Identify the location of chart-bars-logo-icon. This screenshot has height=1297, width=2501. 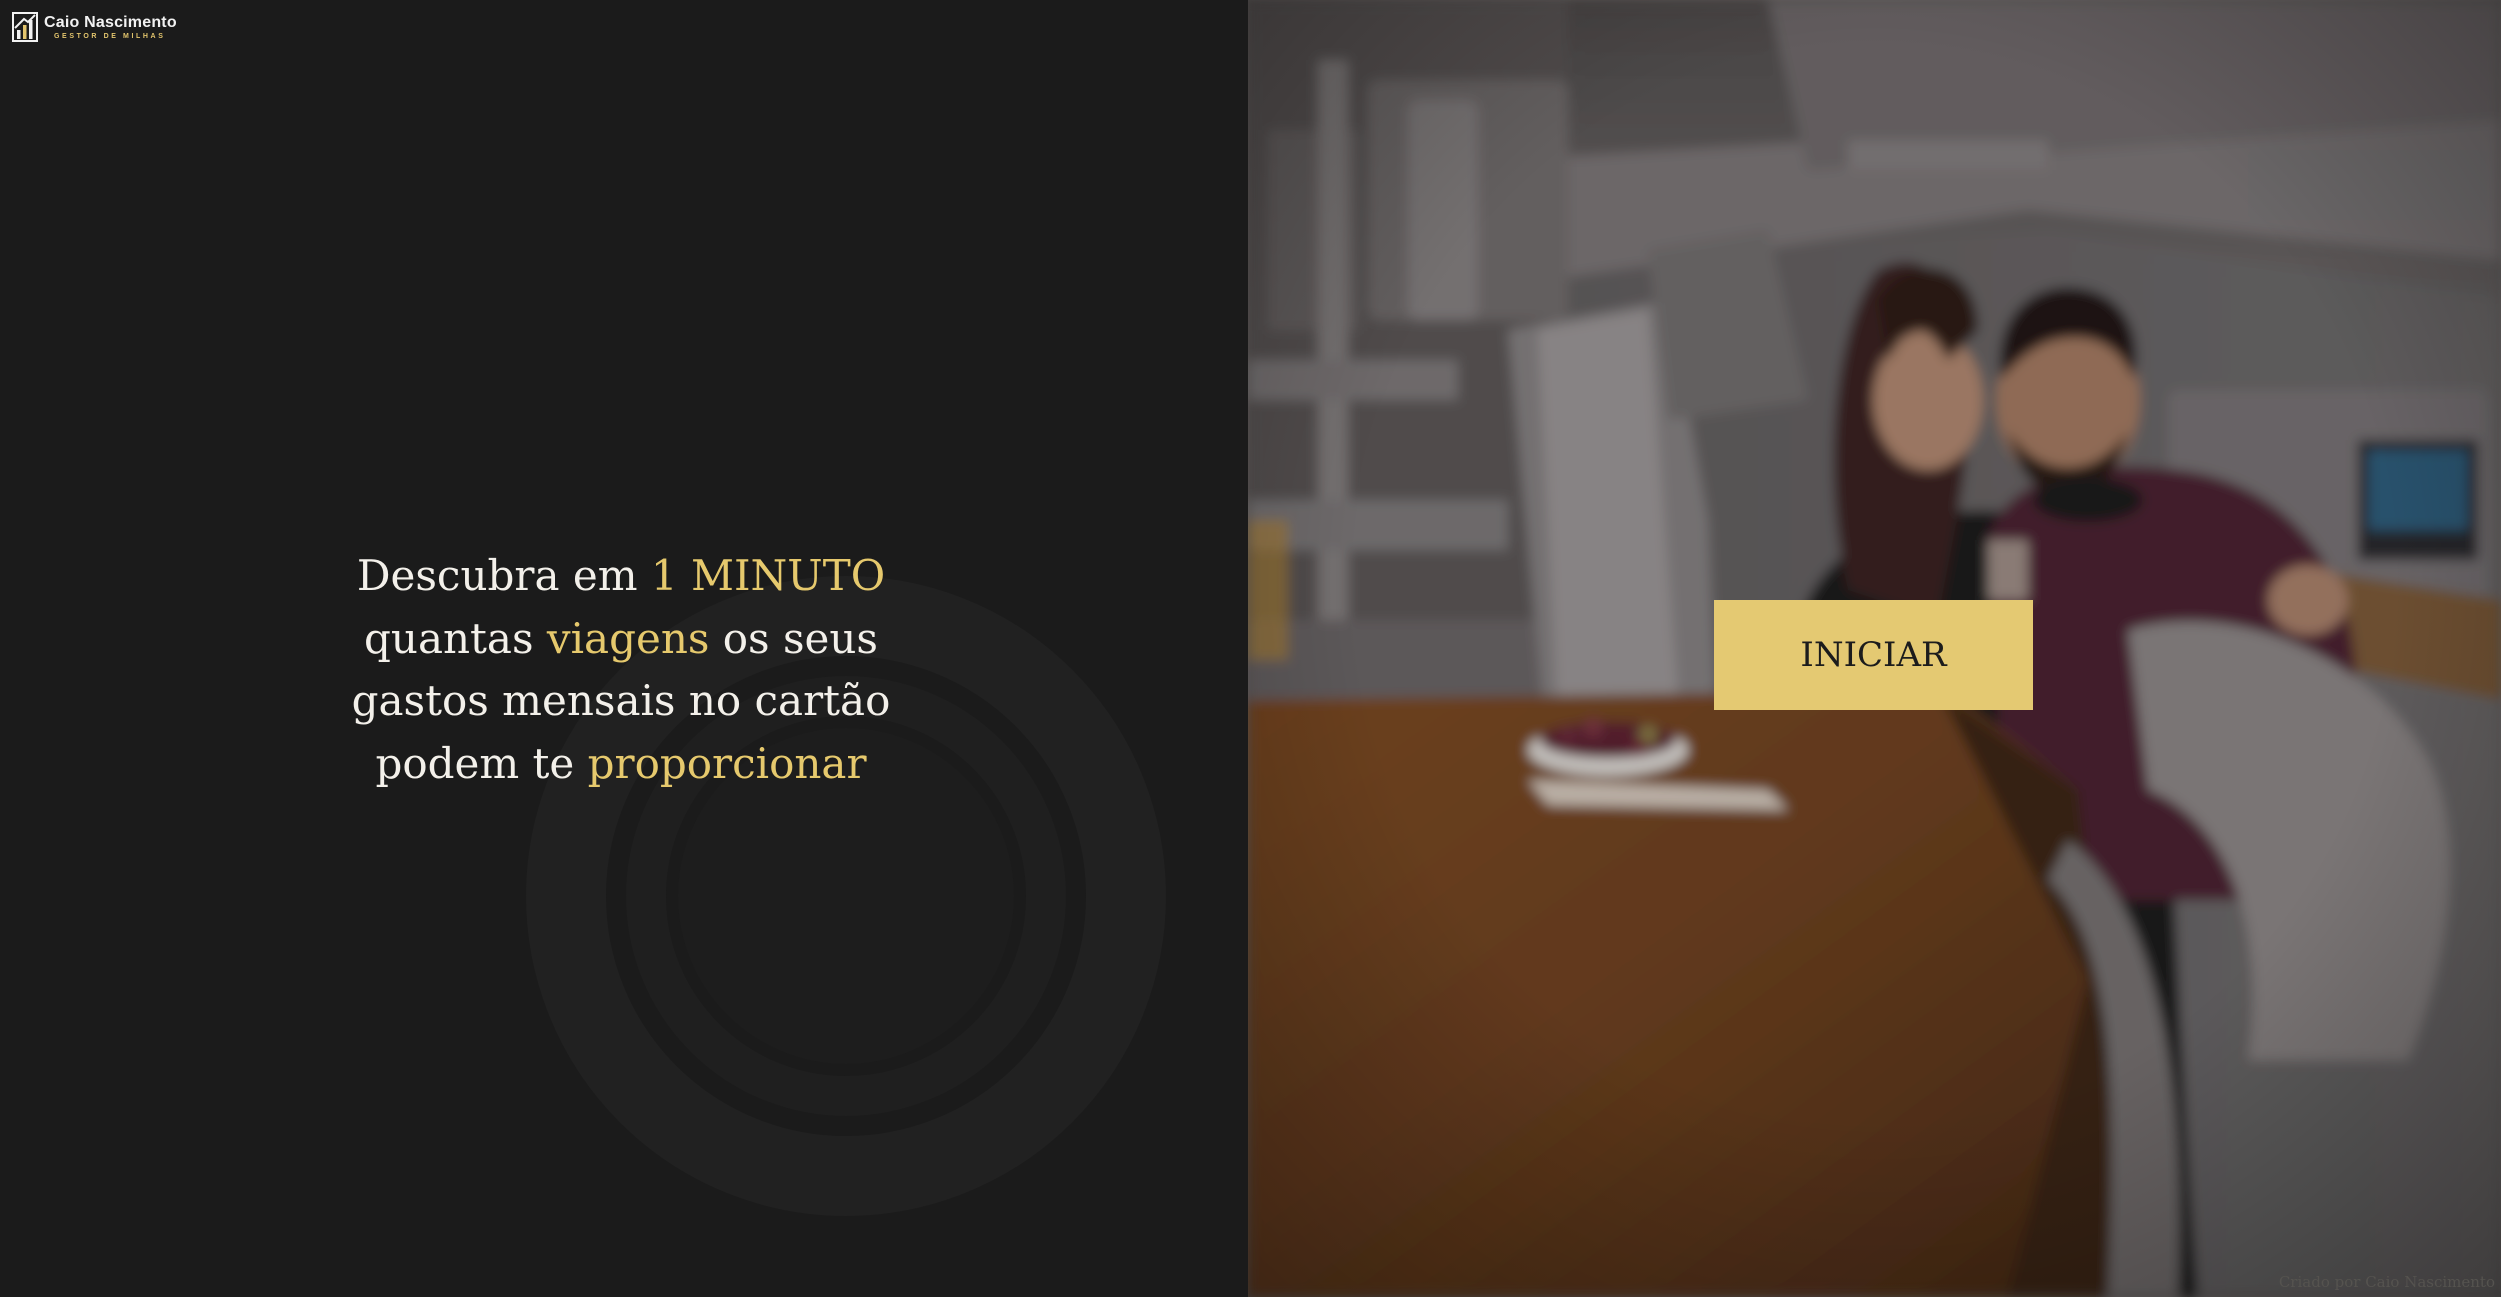
(25, 27).